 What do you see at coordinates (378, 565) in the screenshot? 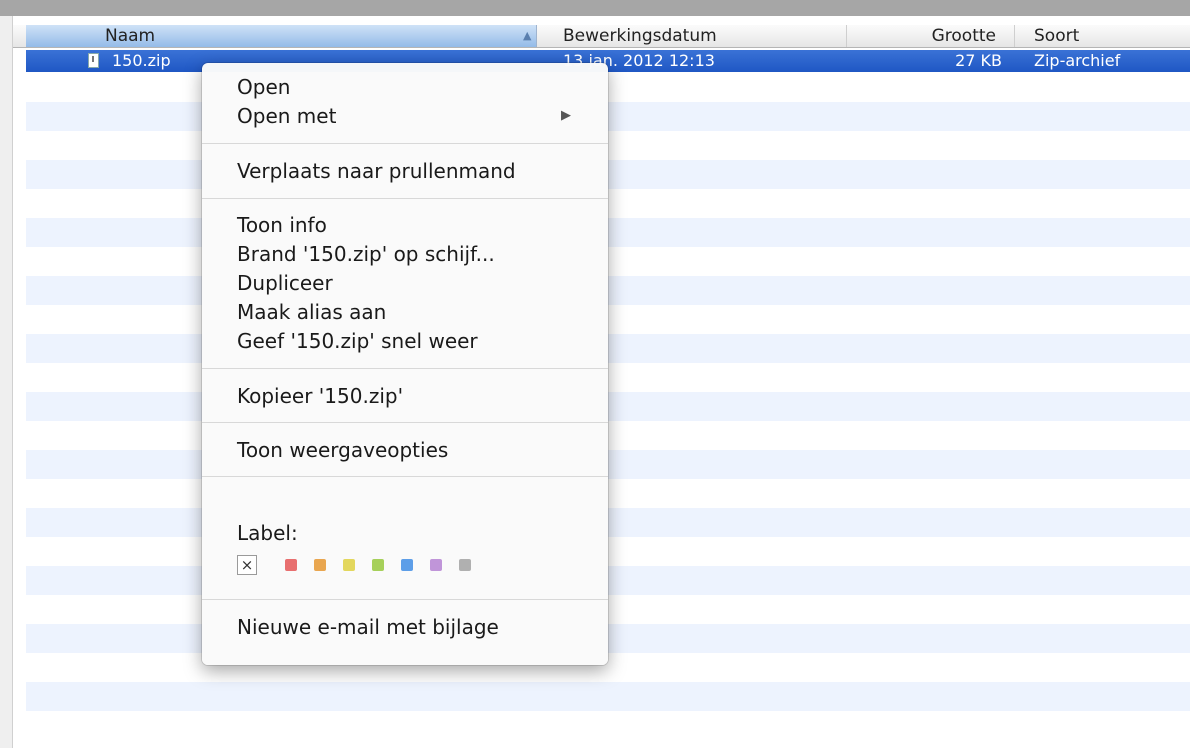
I see `label-green-button` at bounding box center [378, 565].